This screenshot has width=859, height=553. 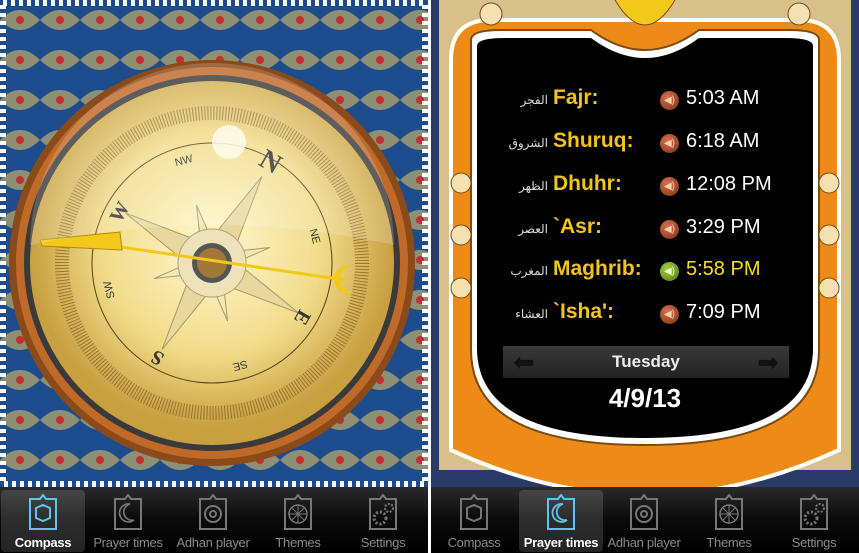 What do you see at coordinates (723, 227) in the screenshot?
I see `prayer-time: 3:29 PM` at bounding box center [723, 227].